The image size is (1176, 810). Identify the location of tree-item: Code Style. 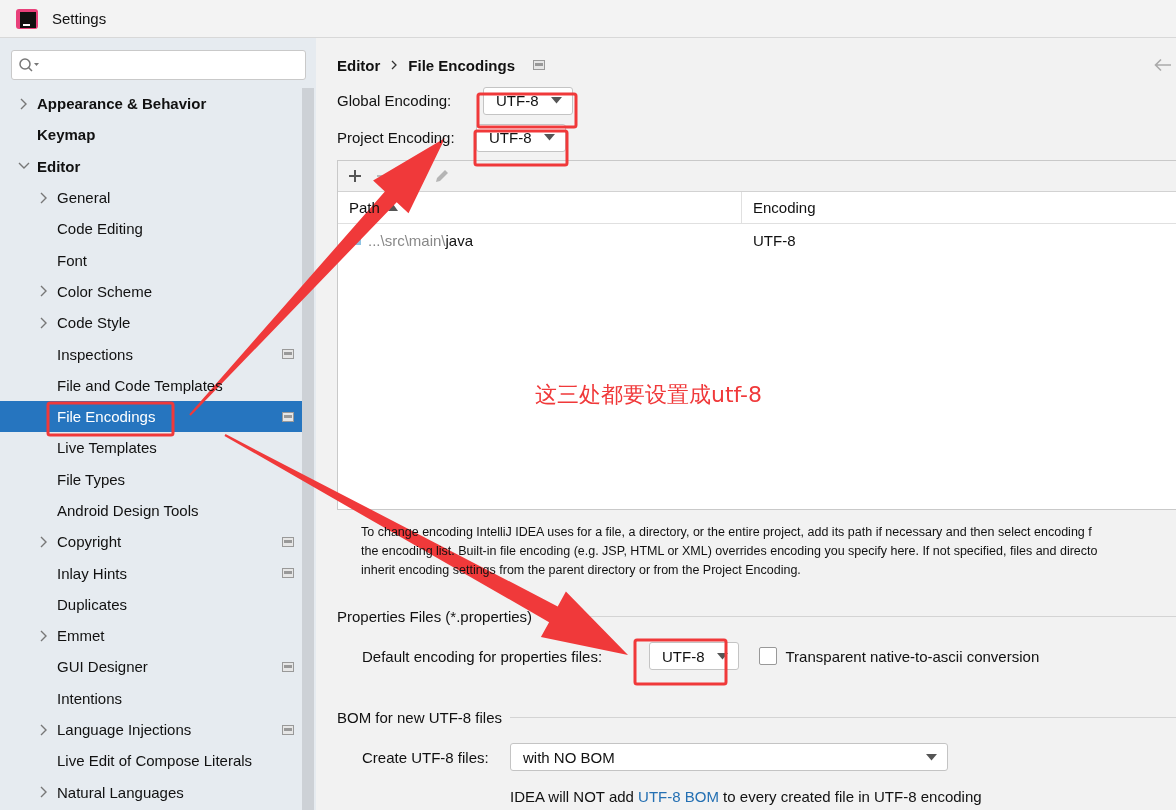
(151, 323).